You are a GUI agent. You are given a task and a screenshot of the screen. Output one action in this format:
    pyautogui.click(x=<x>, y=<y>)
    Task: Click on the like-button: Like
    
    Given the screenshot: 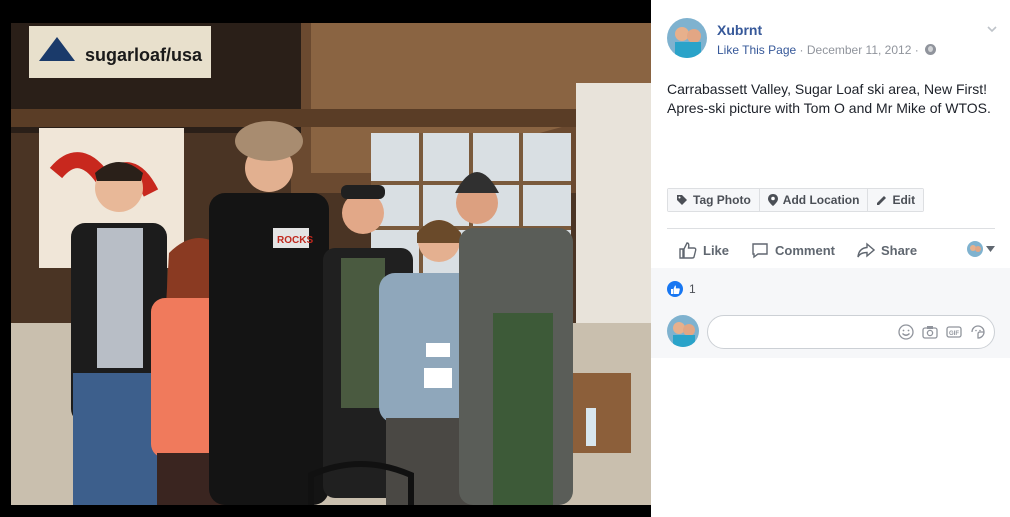 What is the action you would take?
    pyautogui.click(x=704, y=250)
    